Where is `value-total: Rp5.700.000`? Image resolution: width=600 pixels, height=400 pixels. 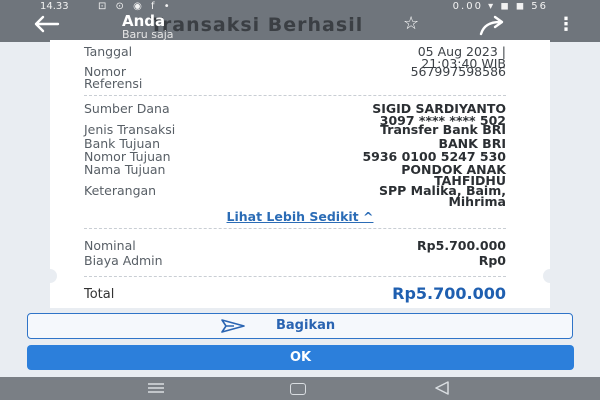 value-total: Rp5.700.000 is located at coordinates (449, 293).